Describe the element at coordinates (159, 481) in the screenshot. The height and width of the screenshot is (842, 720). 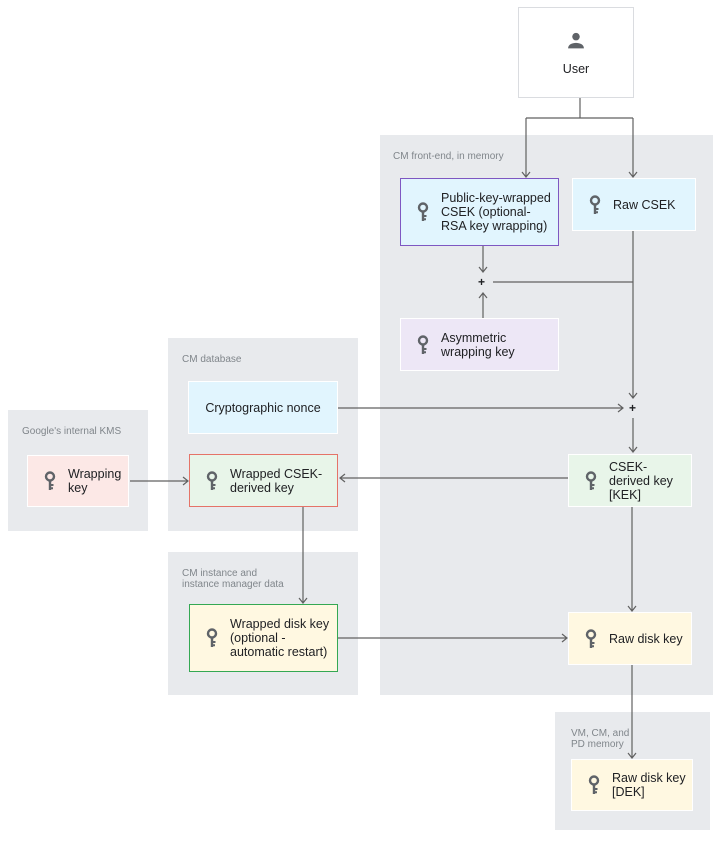
I see `arrow-wrapping-key-to-wrapped-csek` at that location.